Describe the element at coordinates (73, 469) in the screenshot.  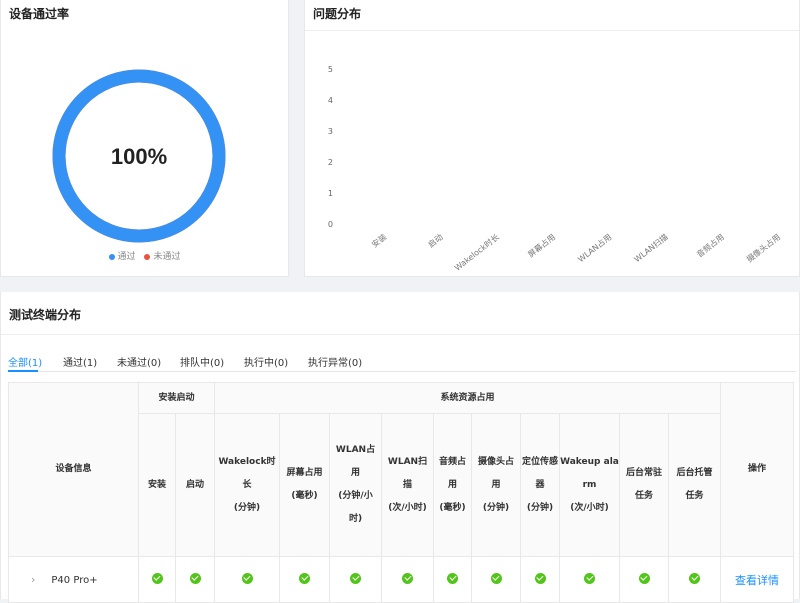
I see `header-device-info: 设备信息` at that location.